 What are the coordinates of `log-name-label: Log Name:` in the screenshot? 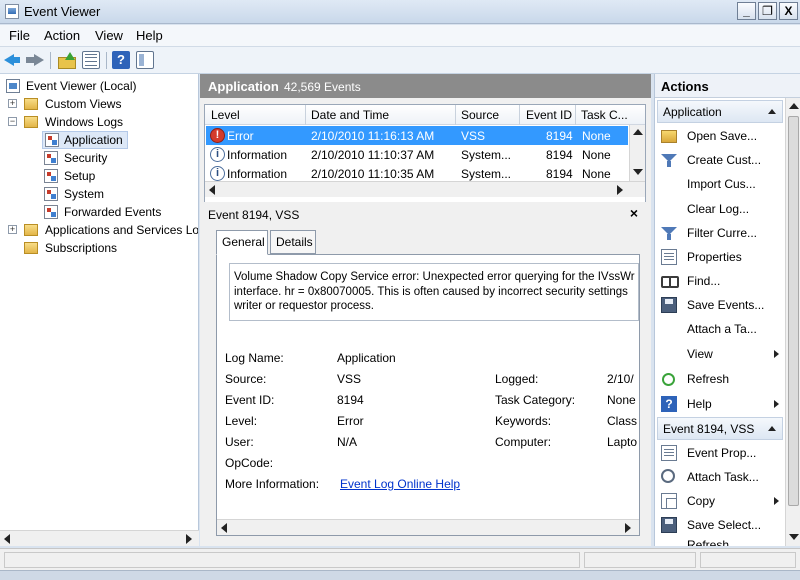 It's located at (254, 358).